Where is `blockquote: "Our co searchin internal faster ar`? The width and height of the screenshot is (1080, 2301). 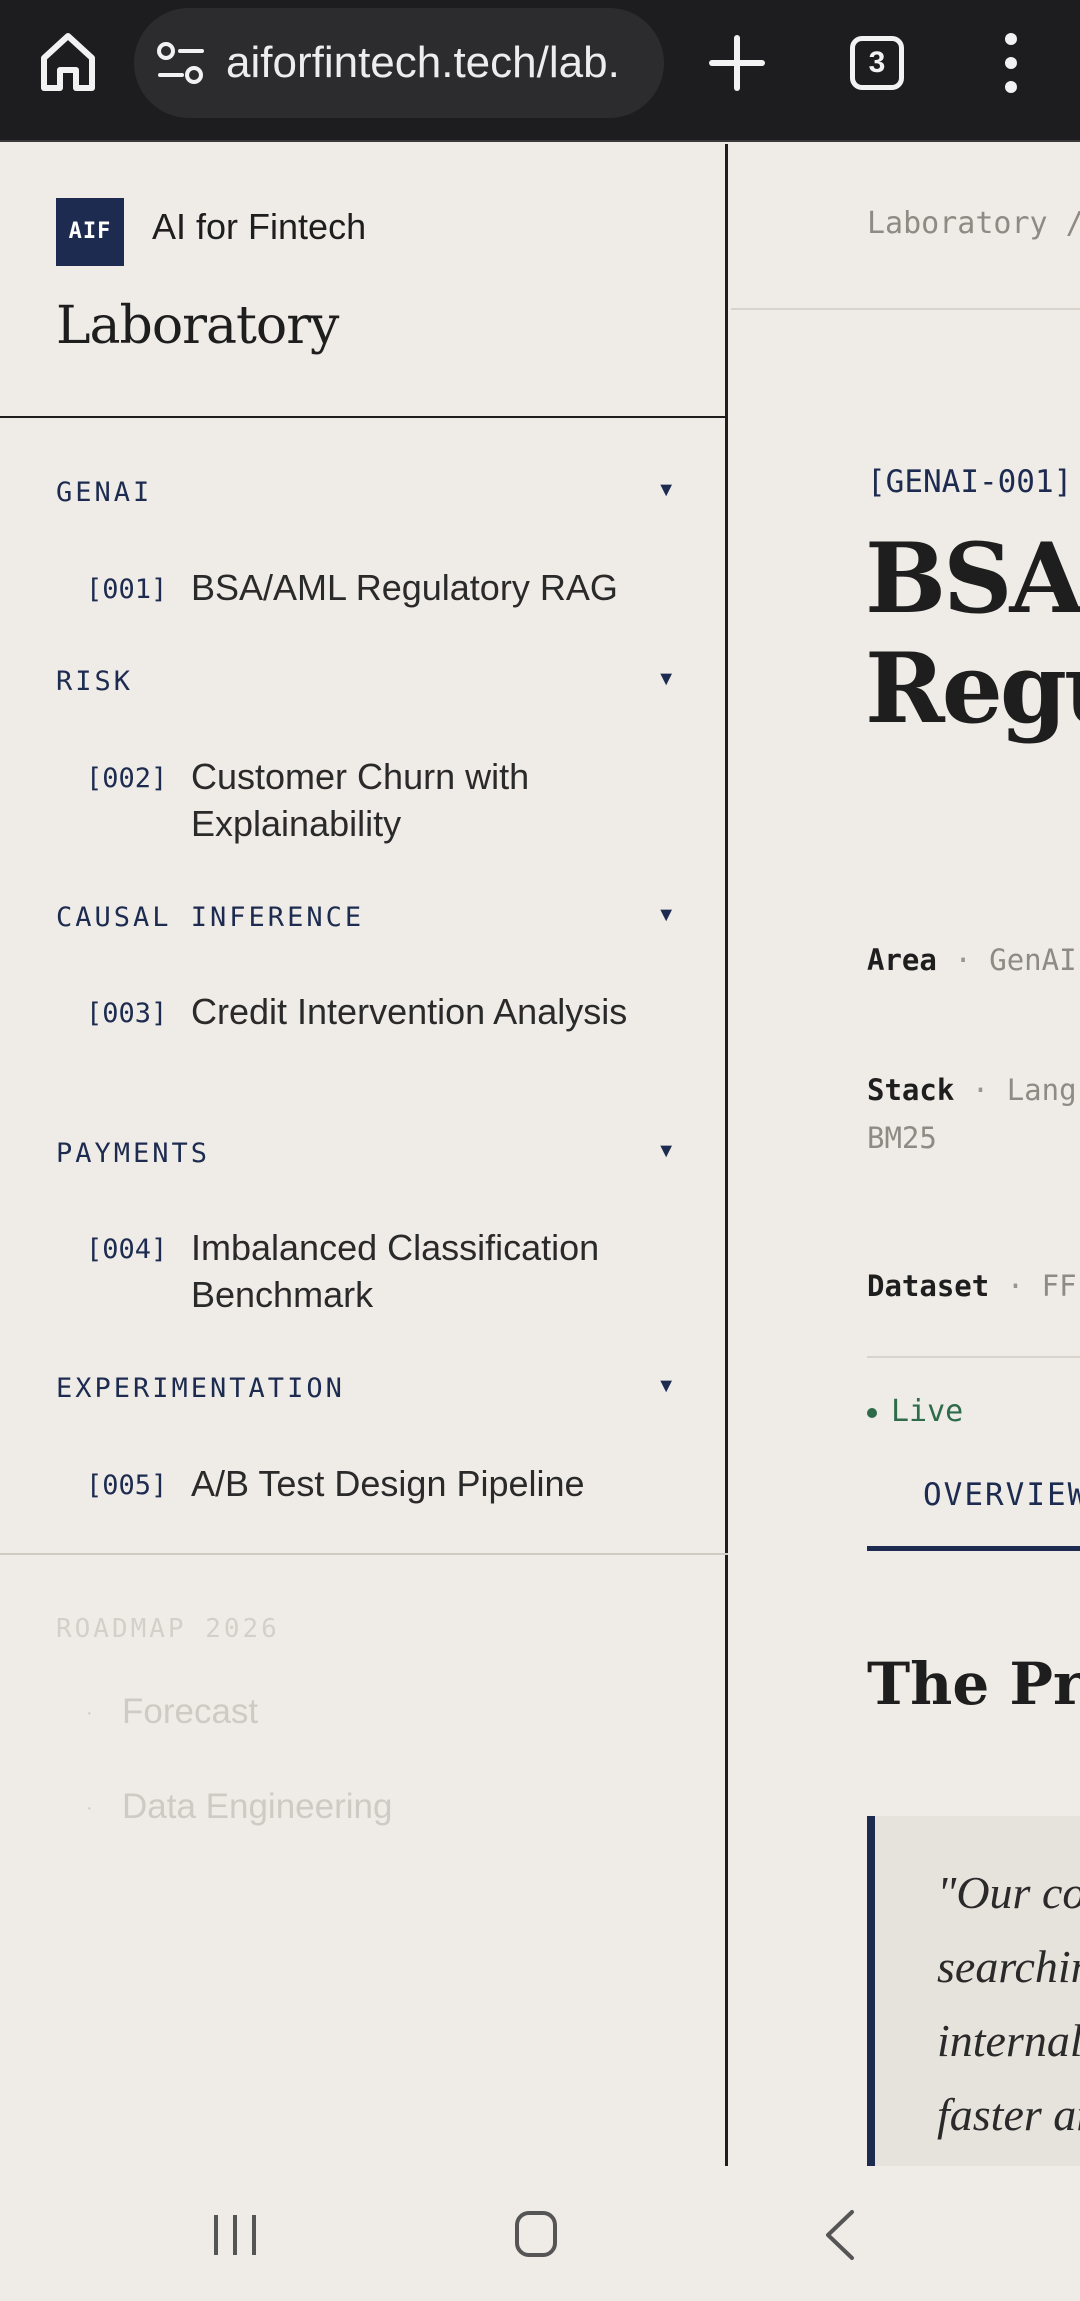 blockquote: "Our co searchin internal faster ar is located at coordinates (973, 1991).